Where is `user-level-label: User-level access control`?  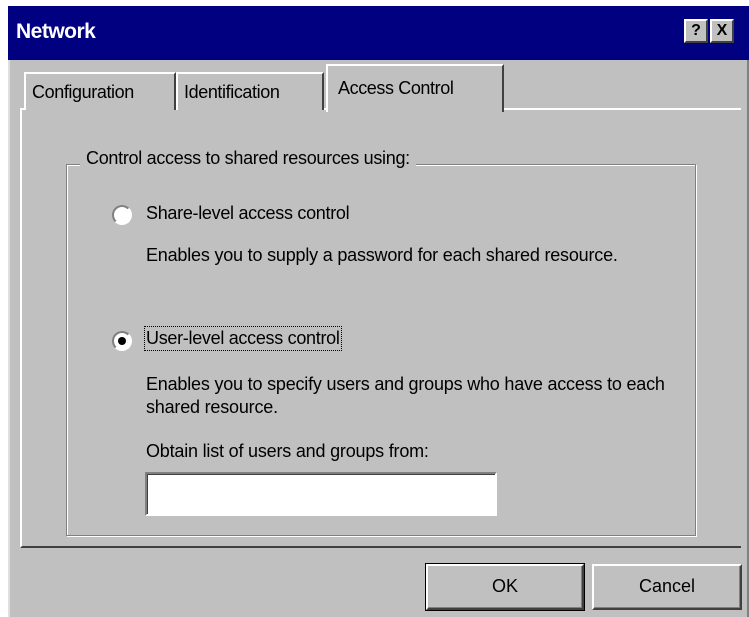
user-level-label: User-level access control is located at coordinates (243, 338).